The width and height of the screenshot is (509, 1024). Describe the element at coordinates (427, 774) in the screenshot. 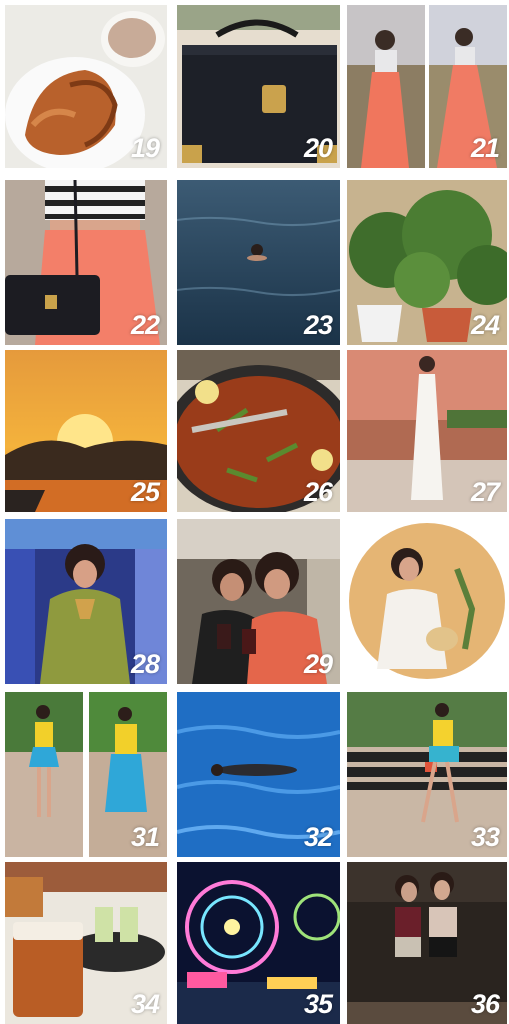

I see `photo-bench-outfit: 33` at that location.